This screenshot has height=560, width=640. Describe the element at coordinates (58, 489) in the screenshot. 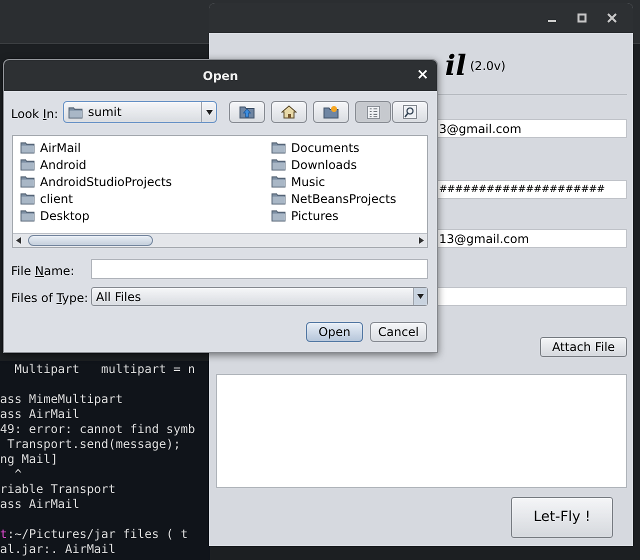

I see `terminal-line: riable Transport` at that location.